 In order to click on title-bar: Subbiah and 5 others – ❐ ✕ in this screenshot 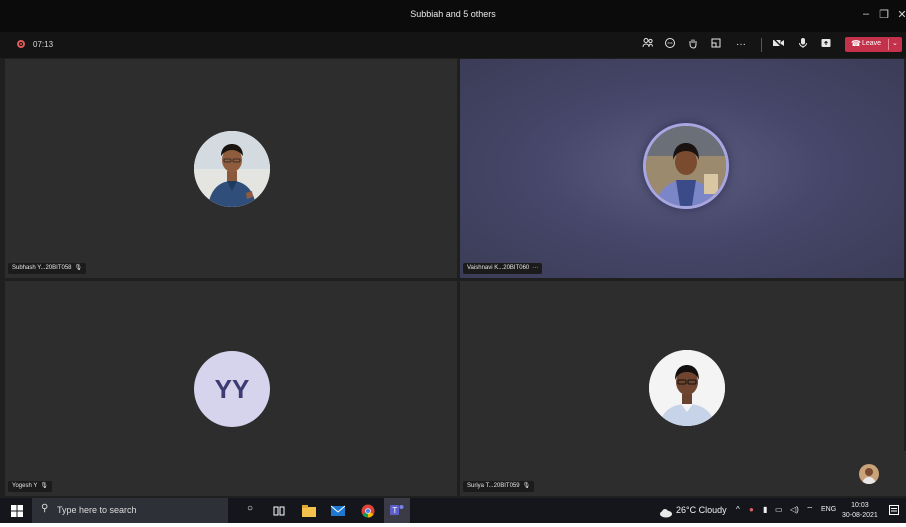, I will do `click(453, 16)`.